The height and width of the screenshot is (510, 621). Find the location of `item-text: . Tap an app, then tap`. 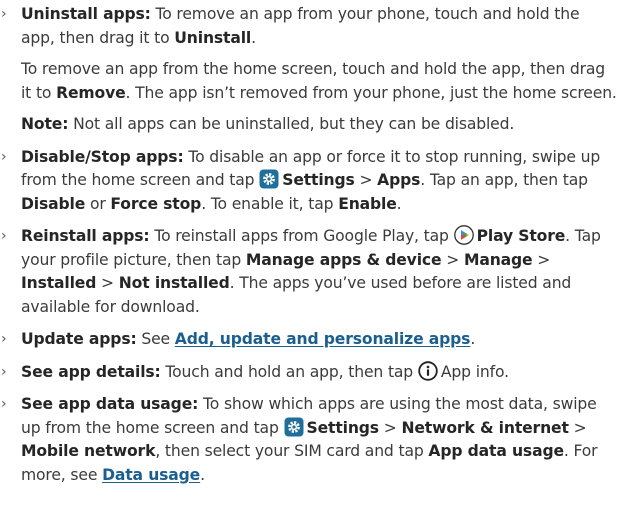

item-text: . Tap an app, then tap is located at coordinates (504, 180).